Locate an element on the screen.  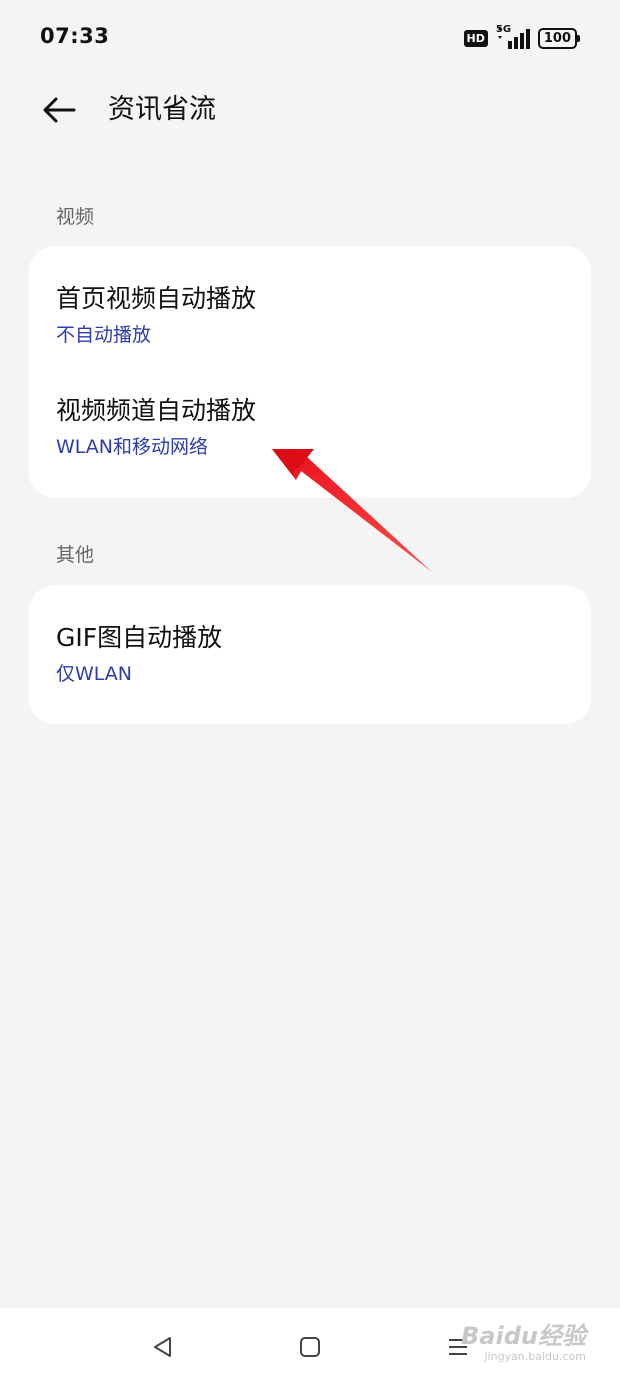
nav-back-button is located at coordinates (162, 1347).